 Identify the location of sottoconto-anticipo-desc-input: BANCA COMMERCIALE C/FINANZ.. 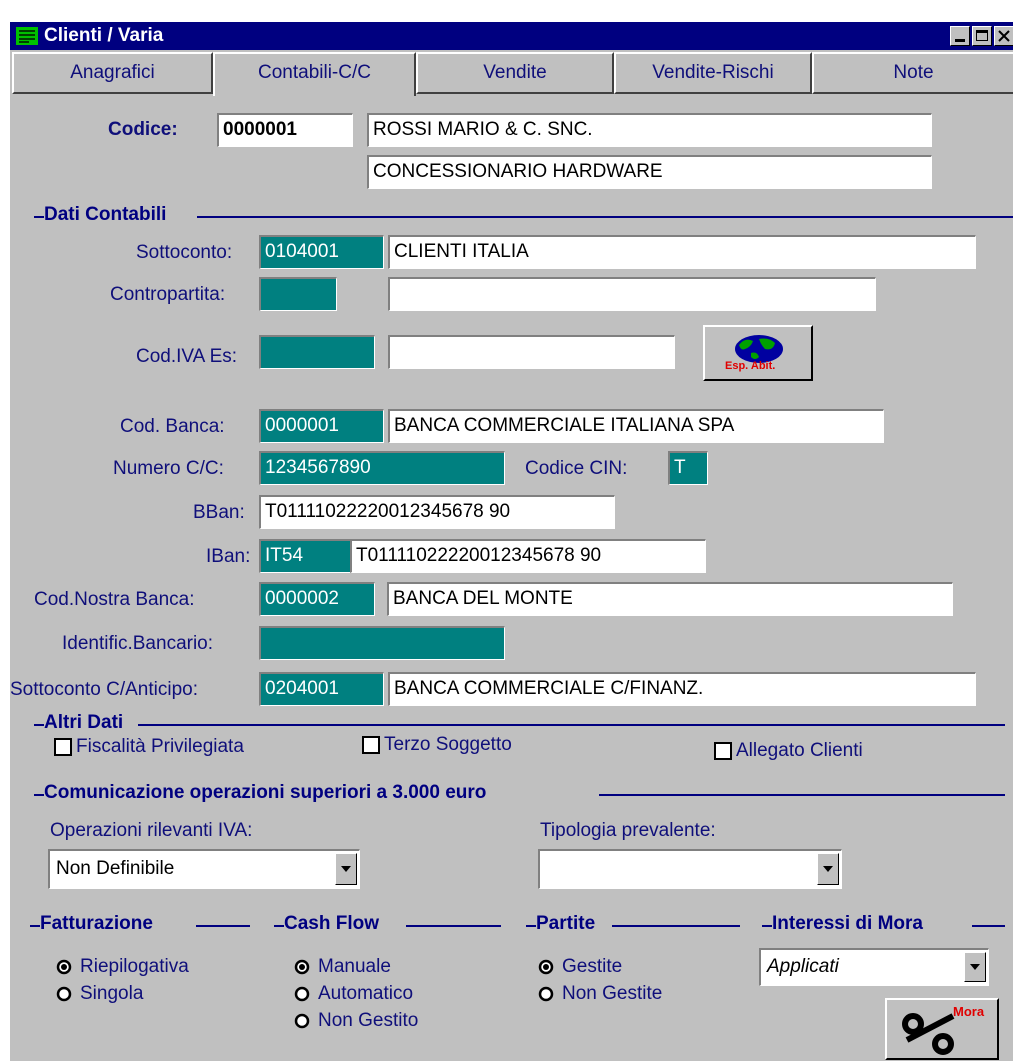
(682, 689).